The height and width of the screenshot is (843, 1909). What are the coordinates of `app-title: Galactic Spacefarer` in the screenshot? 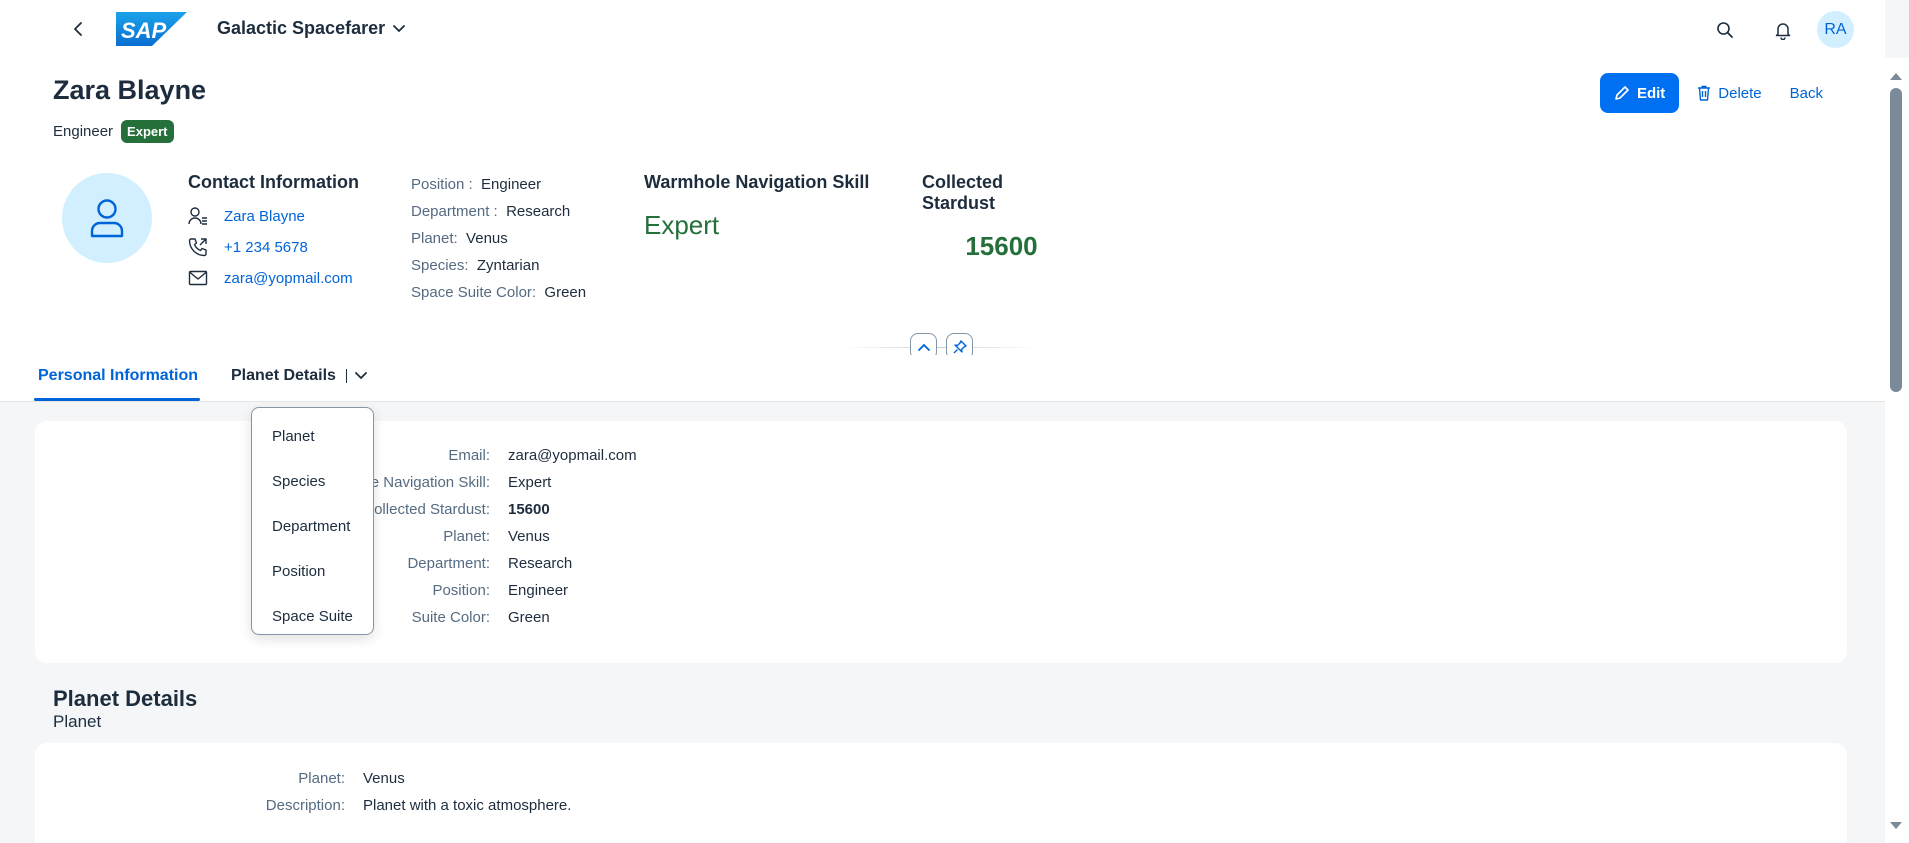 It's located at (301, 28).